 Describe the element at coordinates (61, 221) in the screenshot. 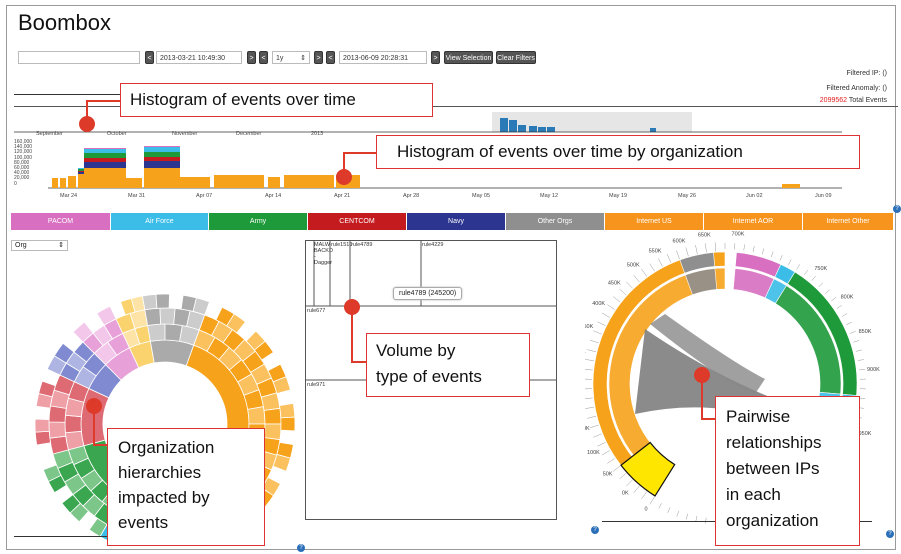

I see `org-filter-button: PACOM` at that location.